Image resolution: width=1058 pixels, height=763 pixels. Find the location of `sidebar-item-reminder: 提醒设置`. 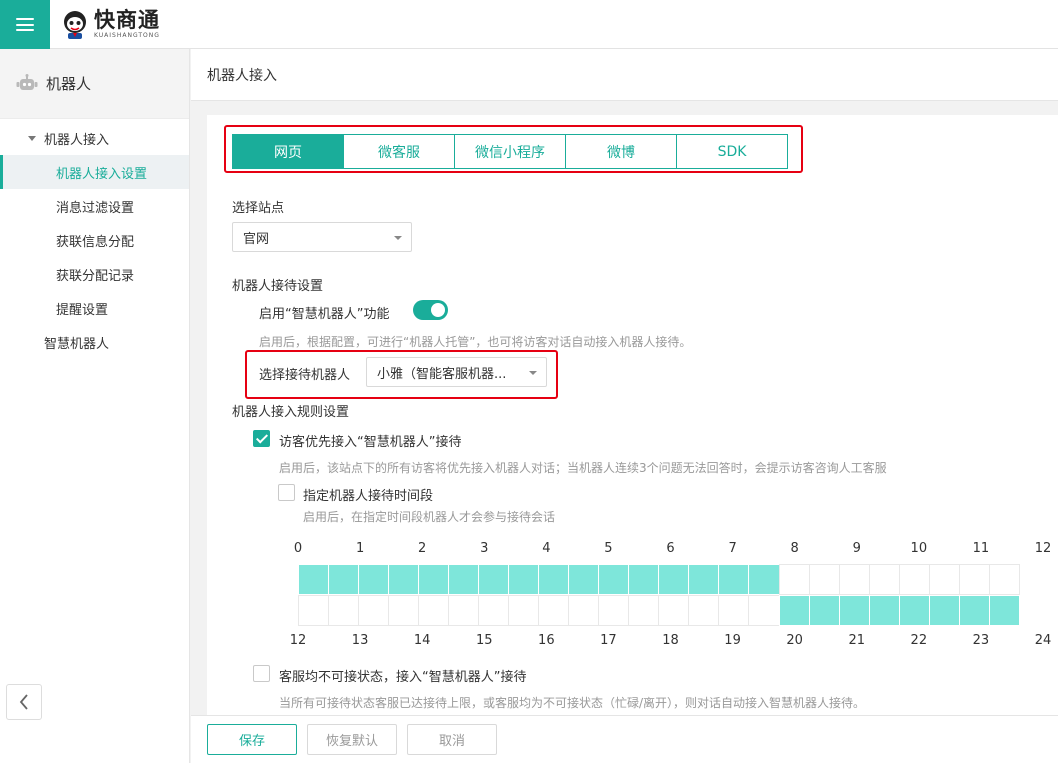

sidebar-item-reminder: 提醒设置 is located at coordinates (94, 308).